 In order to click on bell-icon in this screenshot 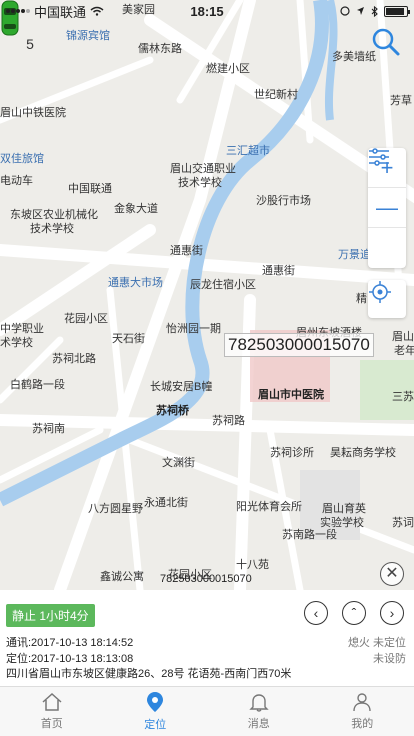, I will do `click(259, 703)`.